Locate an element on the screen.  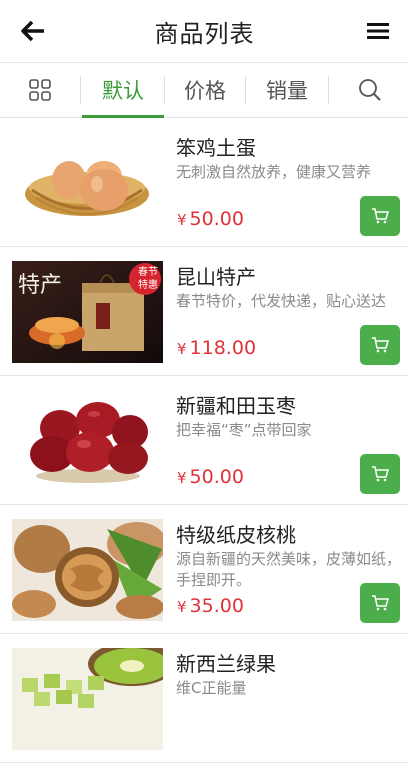
app-header: 商品列表 is located at coordinates (204, 31).